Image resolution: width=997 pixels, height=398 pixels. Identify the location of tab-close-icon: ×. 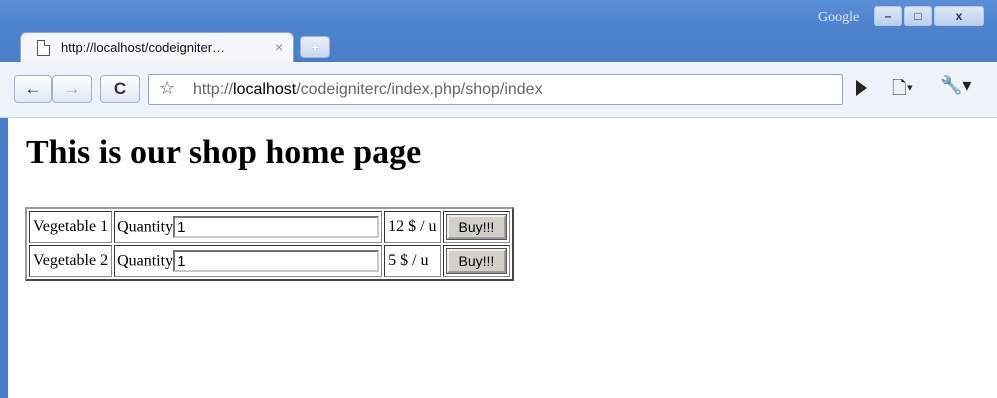
(279, 47).